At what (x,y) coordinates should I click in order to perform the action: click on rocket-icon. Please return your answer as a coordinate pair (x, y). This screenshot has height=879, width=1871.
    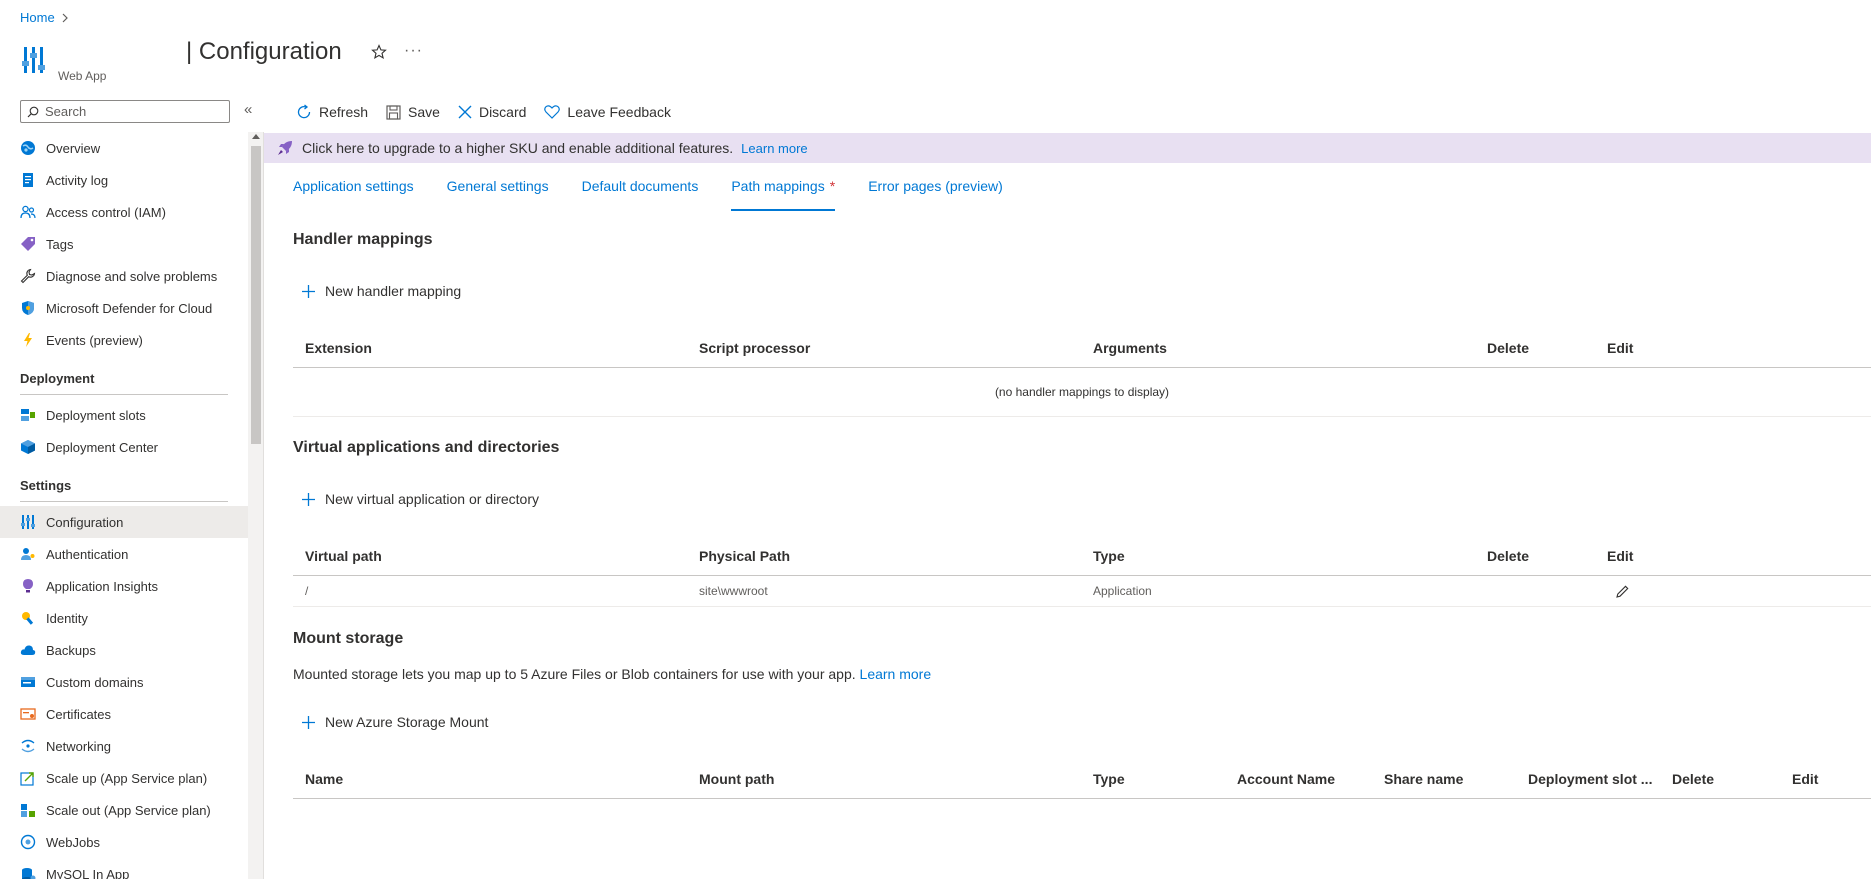
    Looking at the image, I should click on (285, 148).